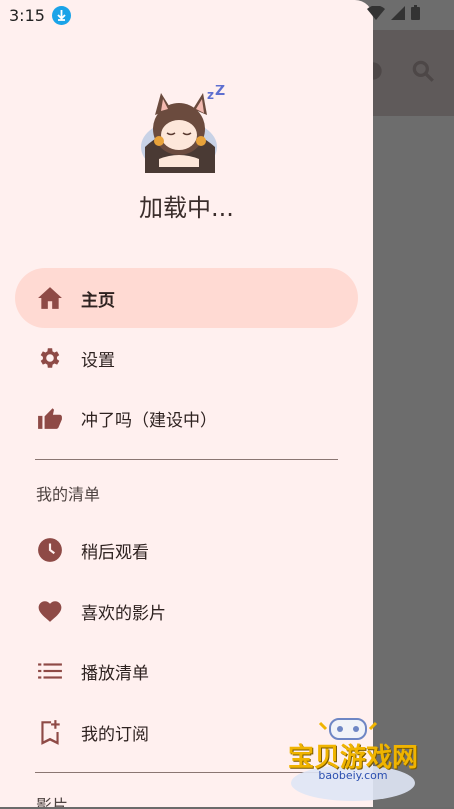 This screenshot has height=809, width=454. I want to click on clock-icon, so click(50, 550).